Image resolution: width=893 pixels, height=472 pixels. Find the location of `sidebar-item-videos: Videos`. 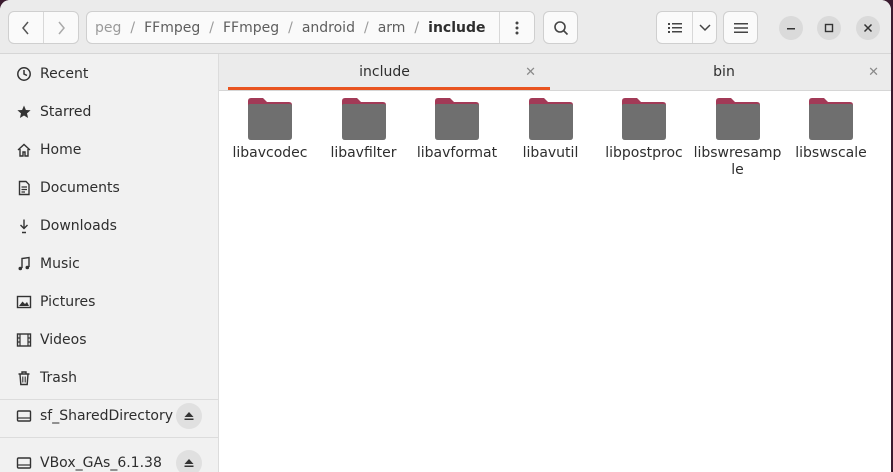

sidebar-item-videos: Videos is located at coordinates (109, 340).